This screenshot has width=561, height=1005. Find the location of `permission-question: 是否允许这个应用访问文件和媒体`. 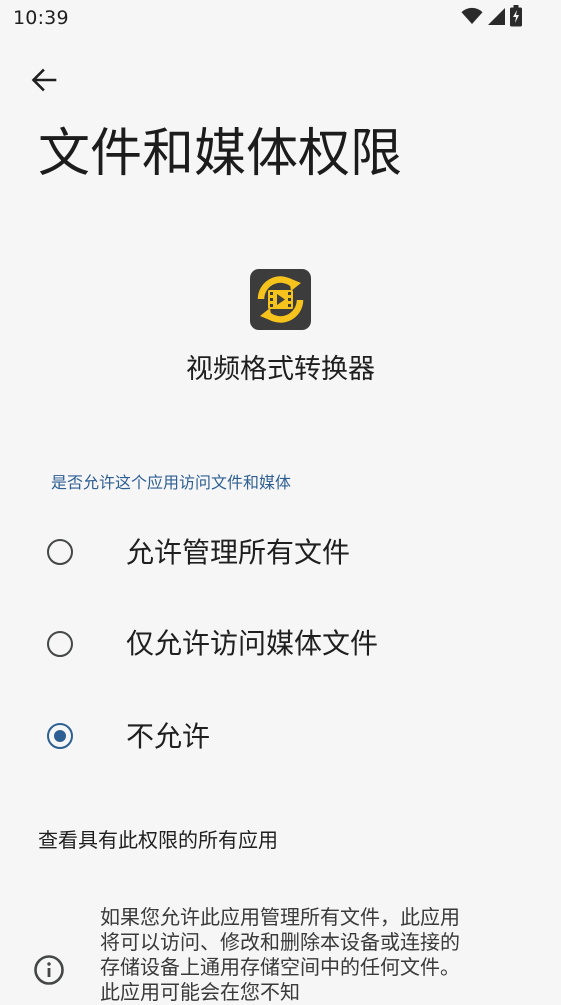

permission-question: 是否允许这个应用访问文件和媒体 is located at coordinates (171, 482).